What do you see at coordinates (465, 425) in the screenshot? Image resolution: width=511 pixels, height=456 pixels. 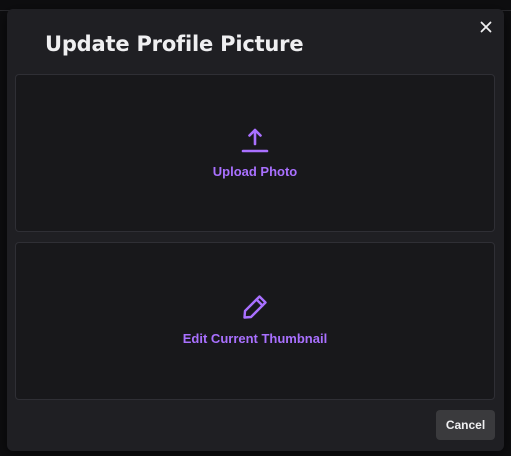 I see `cancel-button: Cancel` at bounding box center [465, 425].